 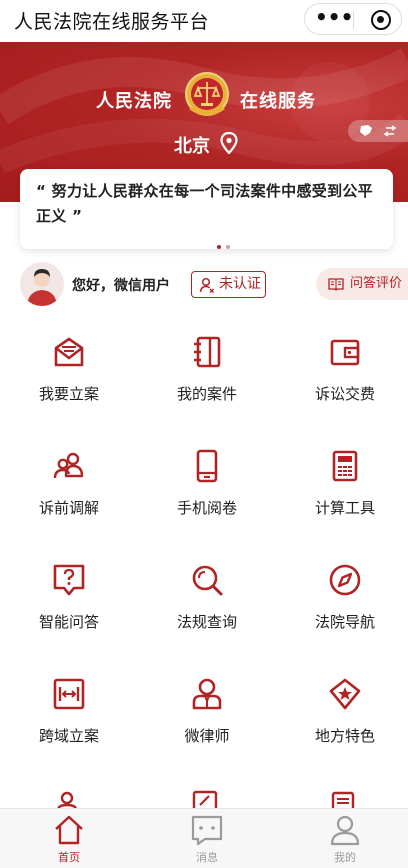 I want to click on region-switch-button, so click(x=378, y=131).